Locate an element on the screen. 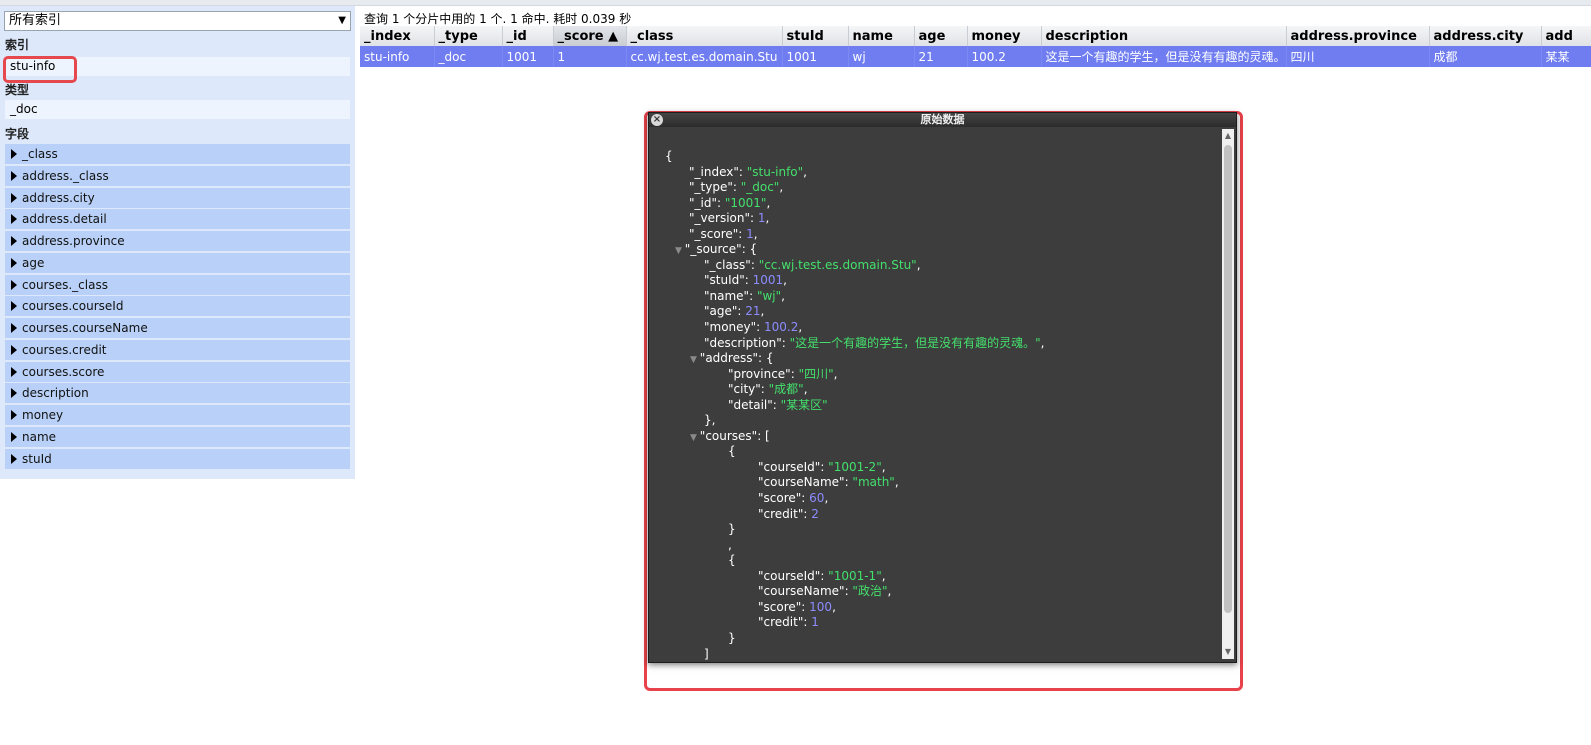 The image size is (1591, 745). field-item: address.detail is located at coordinates (177, 219).